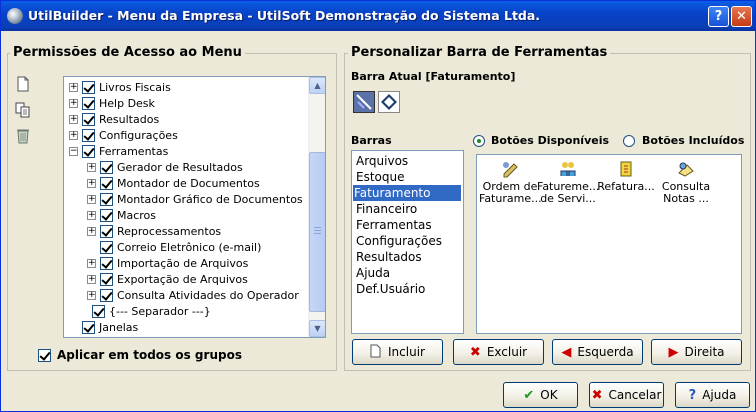  Describe the element at coordinates (718, 16) in the screenshot. I see `help-title-button: ?` at that location.